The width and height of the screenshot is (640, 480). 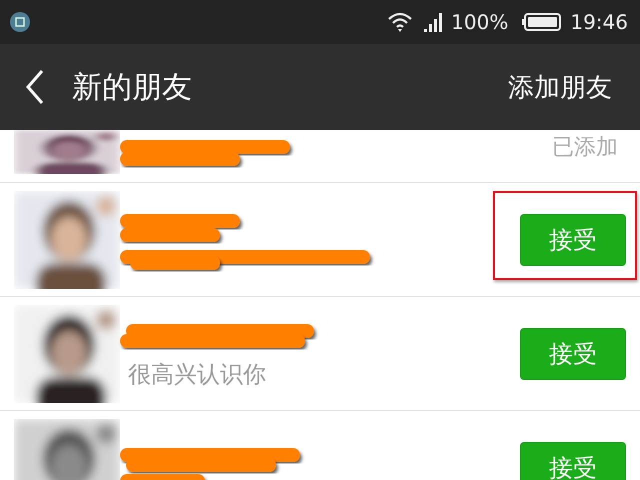 What do you see at coordinates (585, 148) in the screenshot?
I see `added-status: 已添加` at bounding box center [585, 148].